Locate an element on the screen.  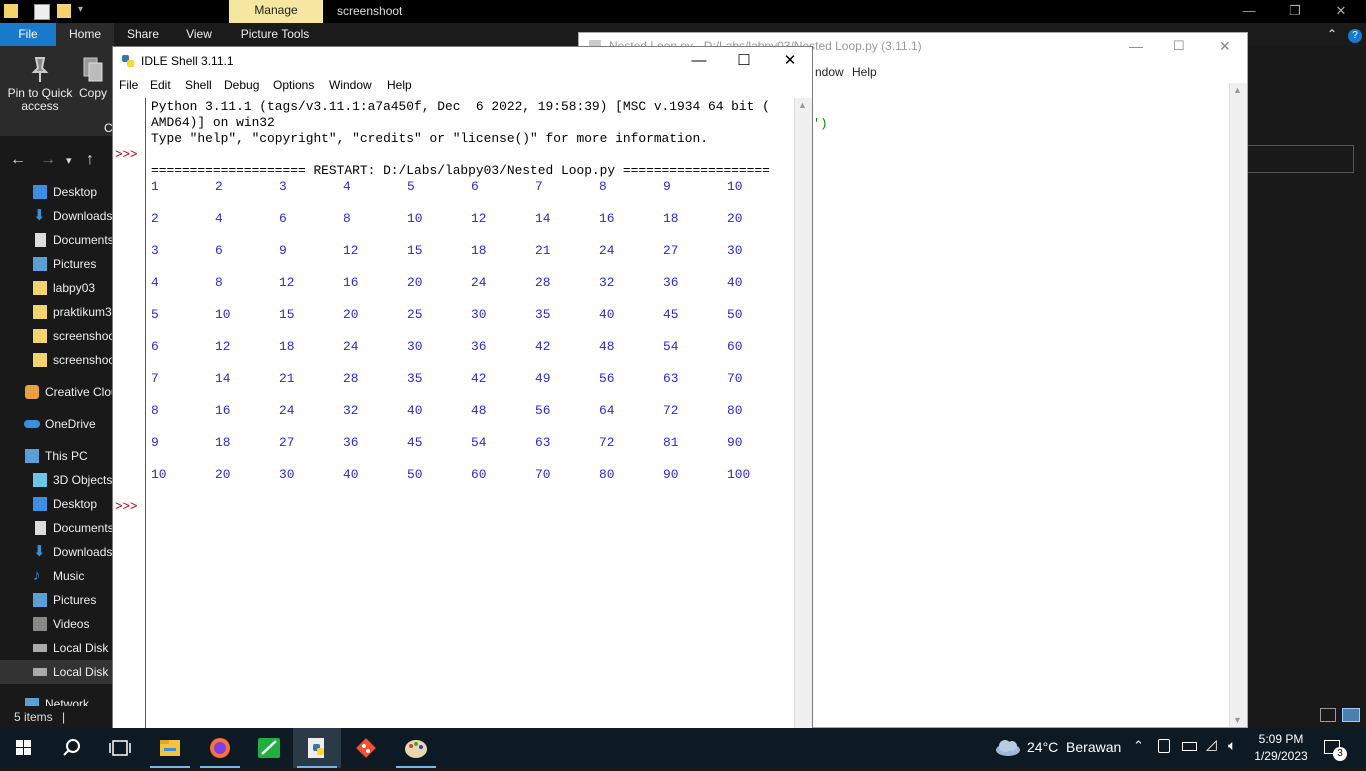
output-cell: 5 is located at coordinates (411, 186).